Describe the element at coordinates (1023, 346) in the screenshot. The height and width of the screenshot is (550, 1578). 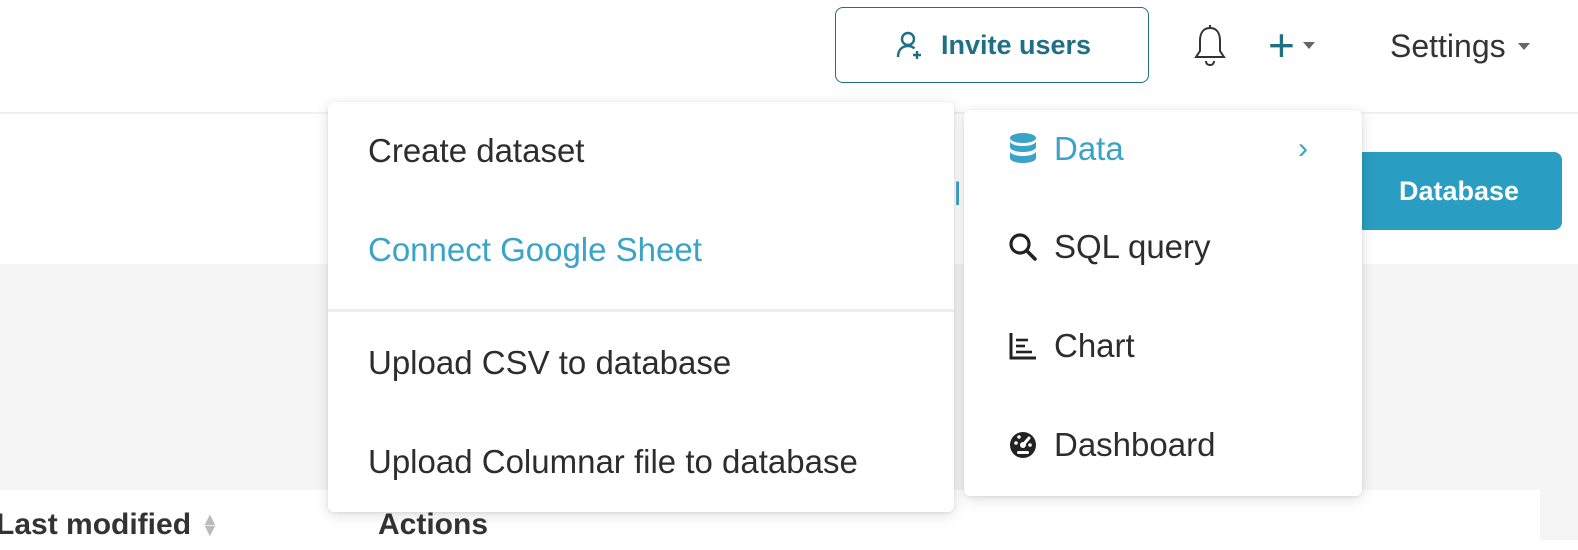
I see `chart-icon` at that location.